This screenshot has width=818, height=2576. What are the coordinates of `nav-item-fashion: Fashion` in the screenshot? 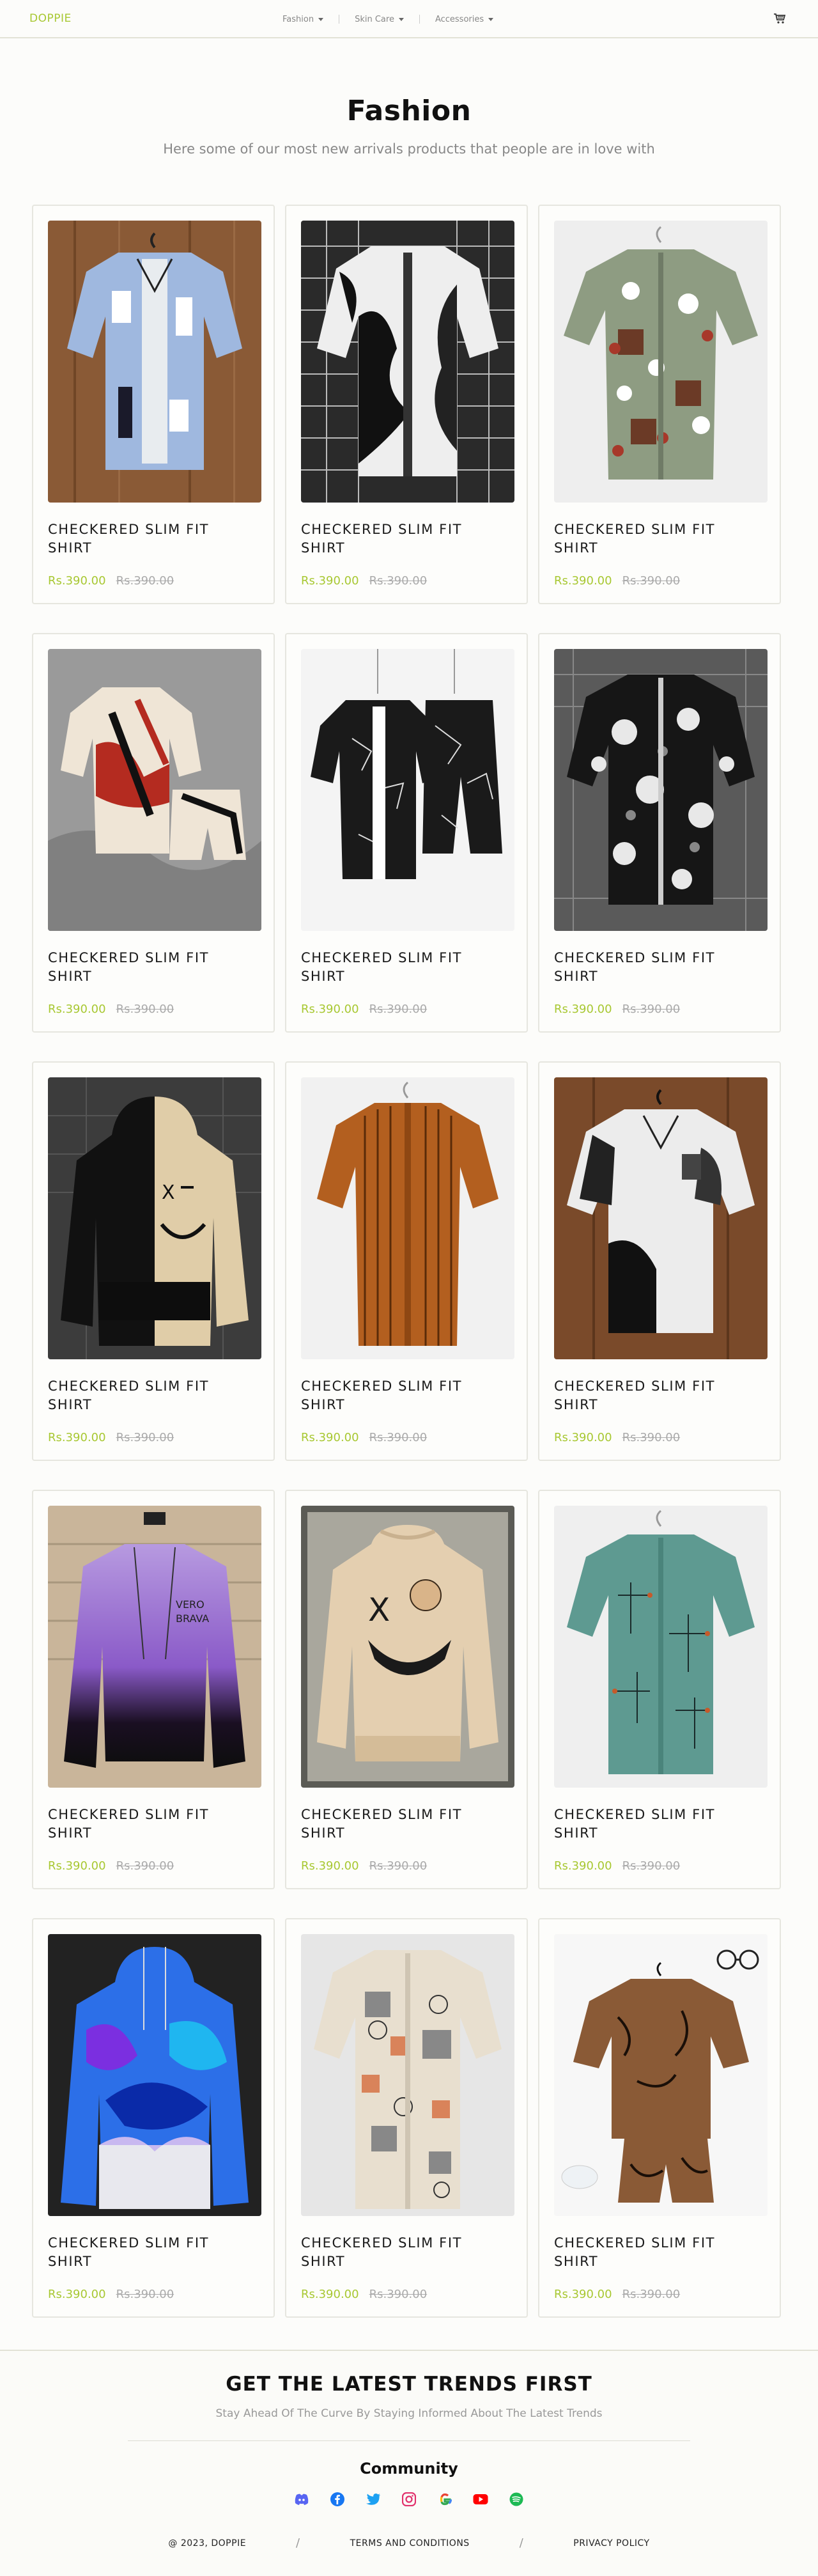 It's located at (303, 19).